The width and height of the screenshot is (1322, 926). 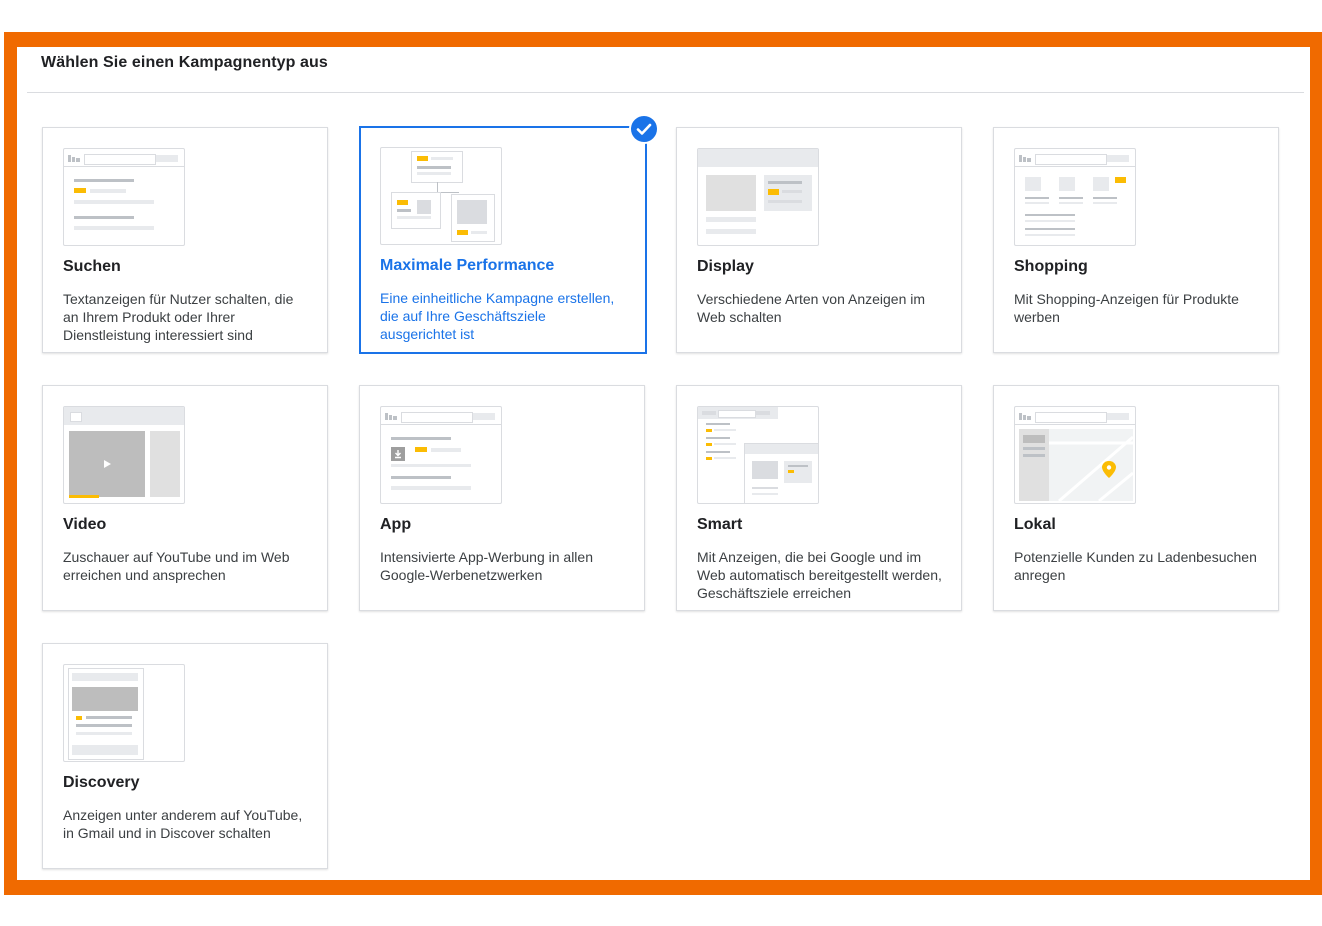 I want to click on performance-max-illustration-icon, so click(x=441, y=196).